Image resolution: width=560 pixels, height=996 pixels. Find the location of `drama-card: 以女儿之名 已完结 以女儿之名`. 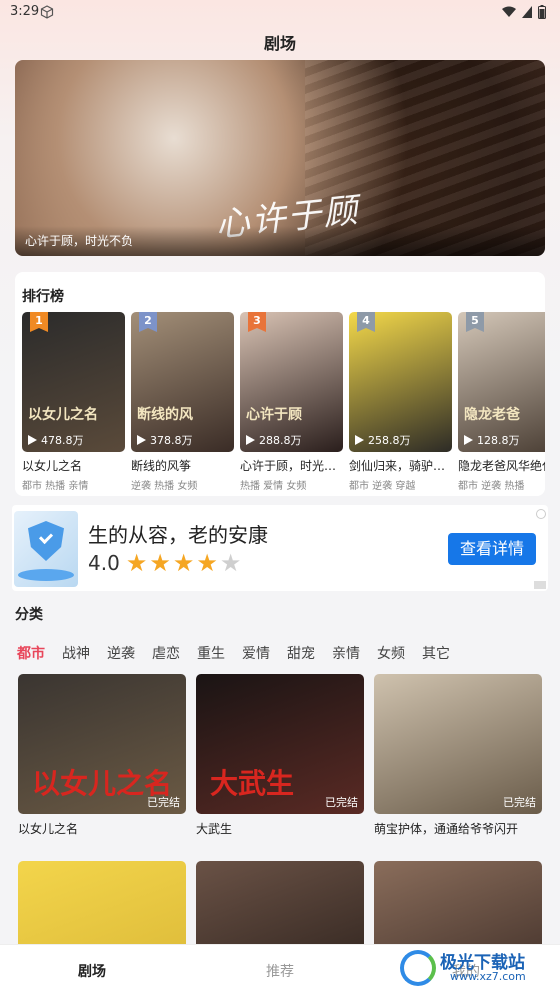

drama-card: 以女儿之名 已完结 以女儿之名 is located at coordinates (102, 755).